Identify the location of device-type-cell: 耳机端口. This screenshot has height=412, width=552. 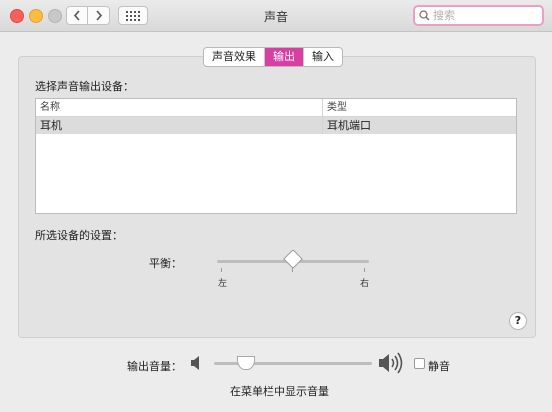
(349, 125).